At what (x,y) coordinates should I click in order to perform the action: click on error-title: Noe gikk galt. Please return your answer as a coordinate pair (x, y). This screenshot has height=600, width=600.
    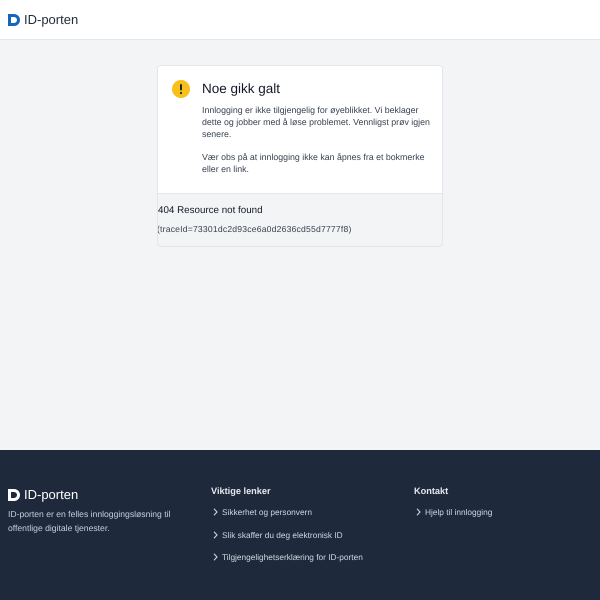
    Looking at the image, I should click on (242, 89).